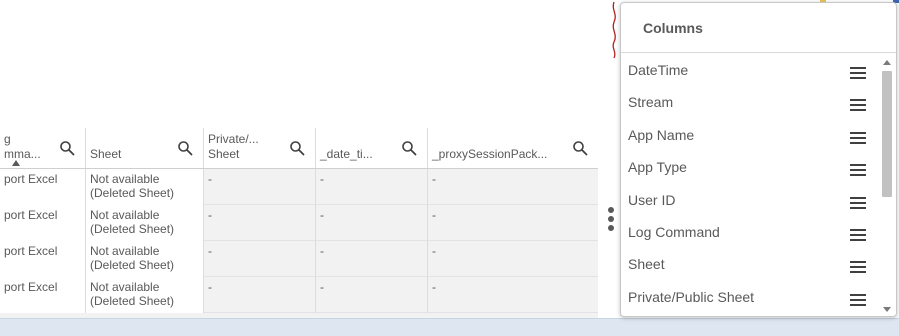 This screenshot has width=899, height=336. Describe the element at coordinates (750, 234) in the screenshot. I see `column-item-log-command: Log Command` at that location.